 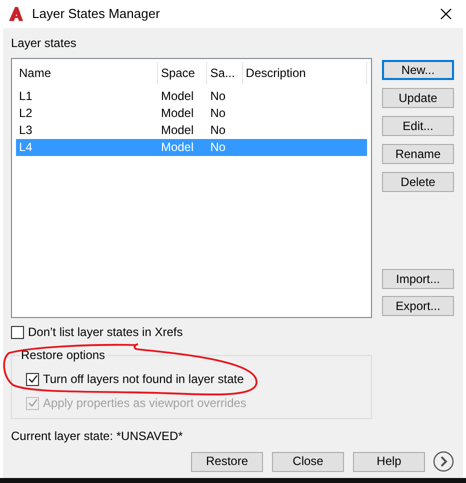 What do you see at coordinates (25, 96) in the screenshot?
I see `table-cell: L1` at bounding box center [25, 96].